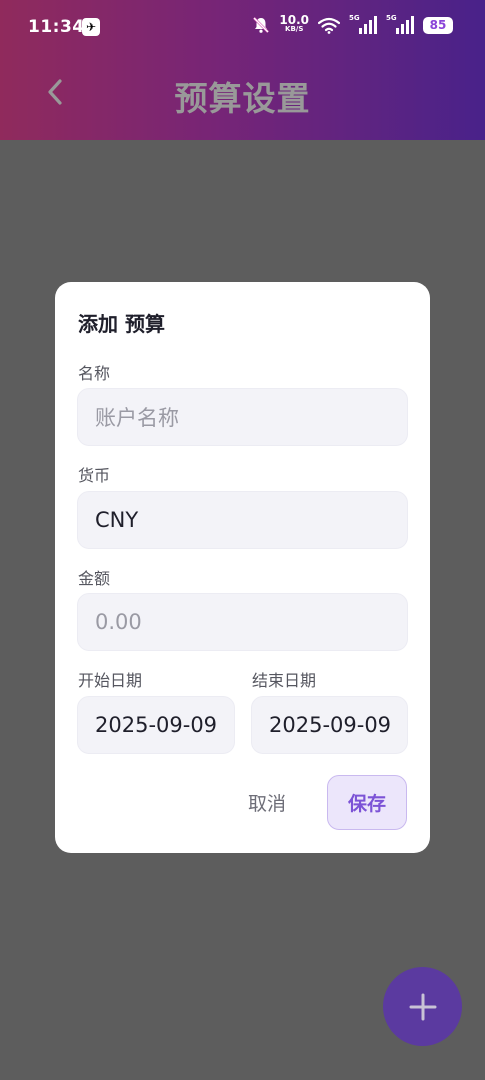  What do you see at coordinates (267, 802) in the screenshot?
I see `cancel-button: 取消` at bounding box center [267, 802].